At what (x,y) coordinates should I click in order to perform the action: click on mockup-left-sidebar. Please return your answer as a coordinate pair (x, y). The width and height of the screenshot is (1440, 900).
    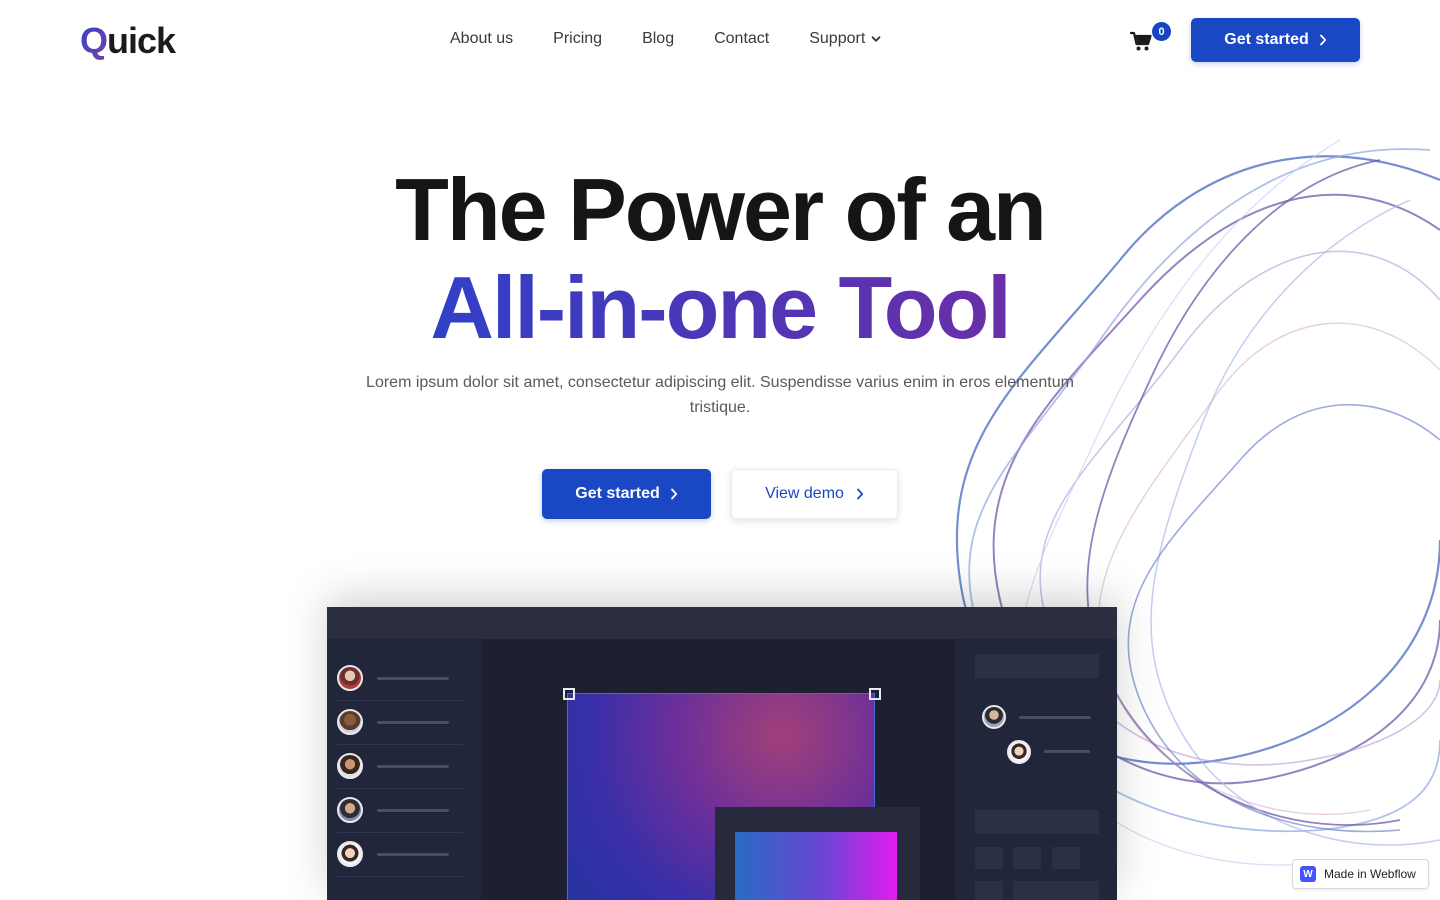
    Looking at the image, I should click on (404, 769).